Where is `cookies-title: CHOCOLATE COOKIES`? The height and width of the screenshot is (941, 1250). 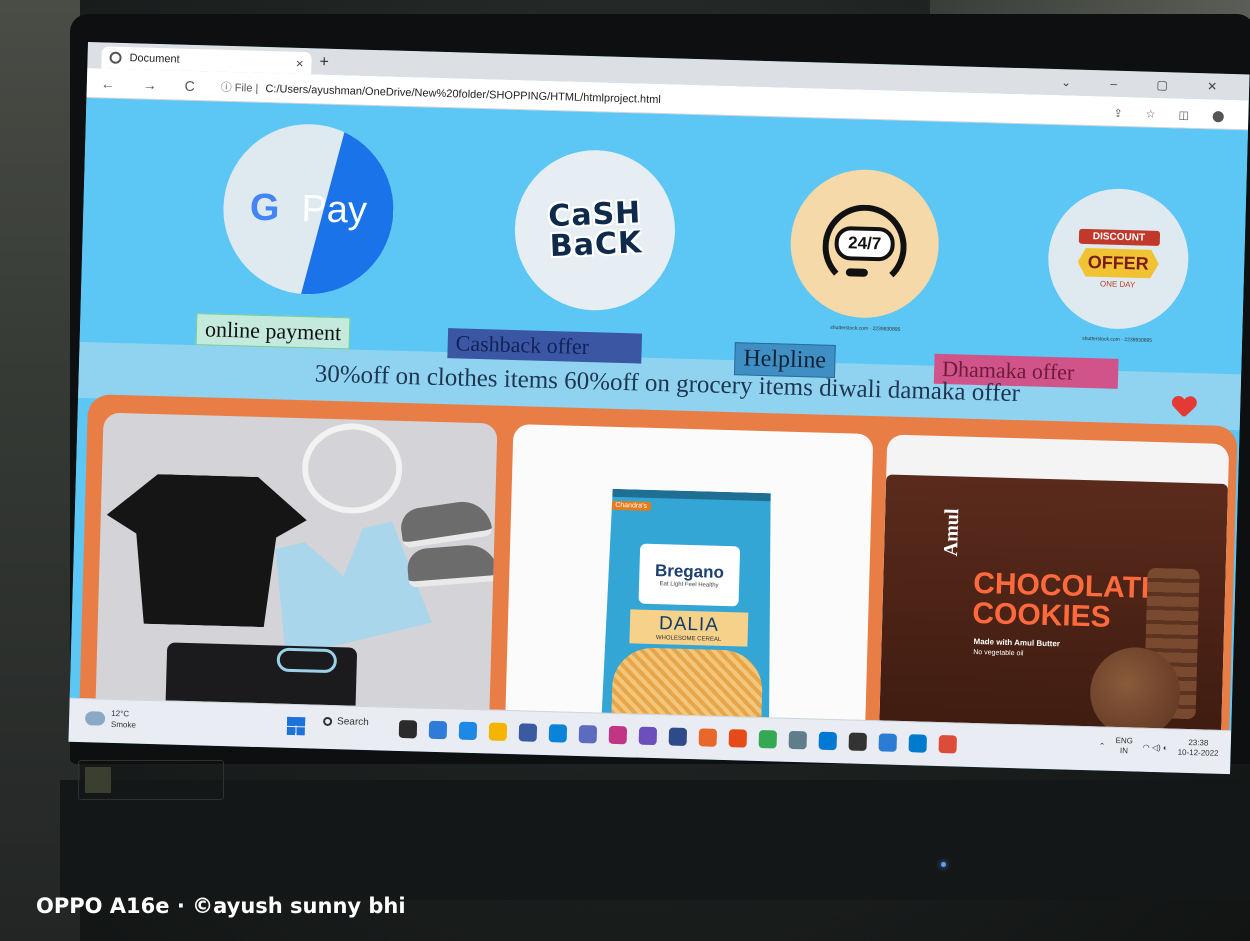 cookies-title: CHOCOLATE COOKIES is located at coordinates (1066, 600).